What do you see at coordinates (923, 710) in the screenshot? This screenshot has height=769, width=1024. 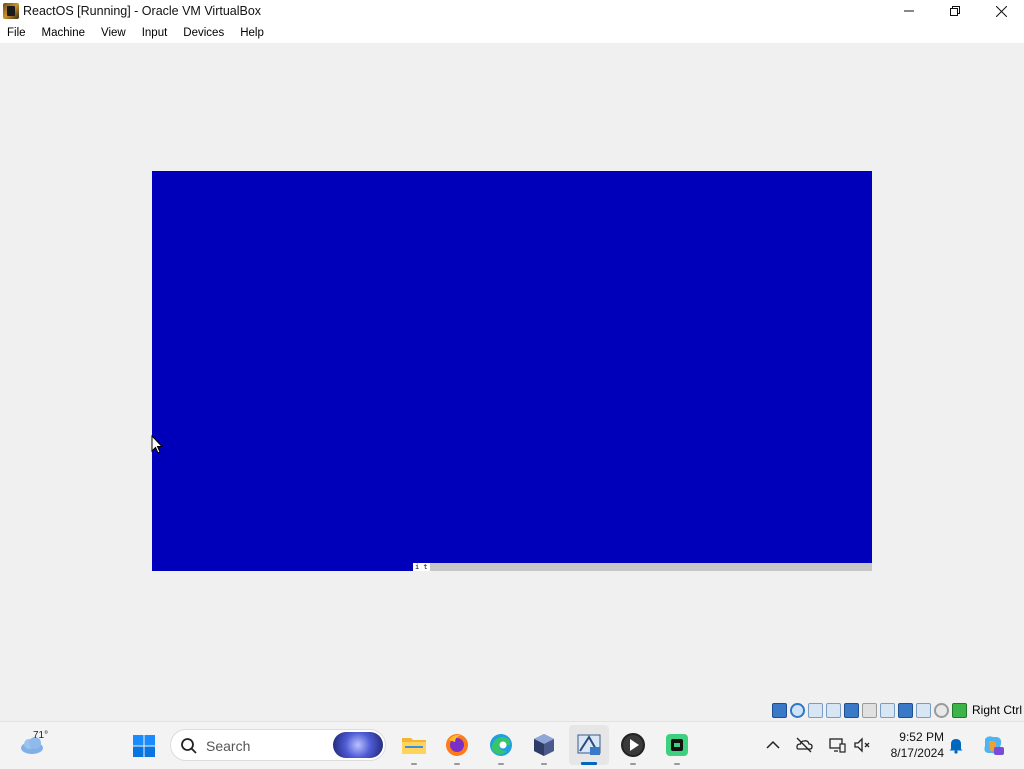 I see `cpu-icon` at bounding box center [923, 710].